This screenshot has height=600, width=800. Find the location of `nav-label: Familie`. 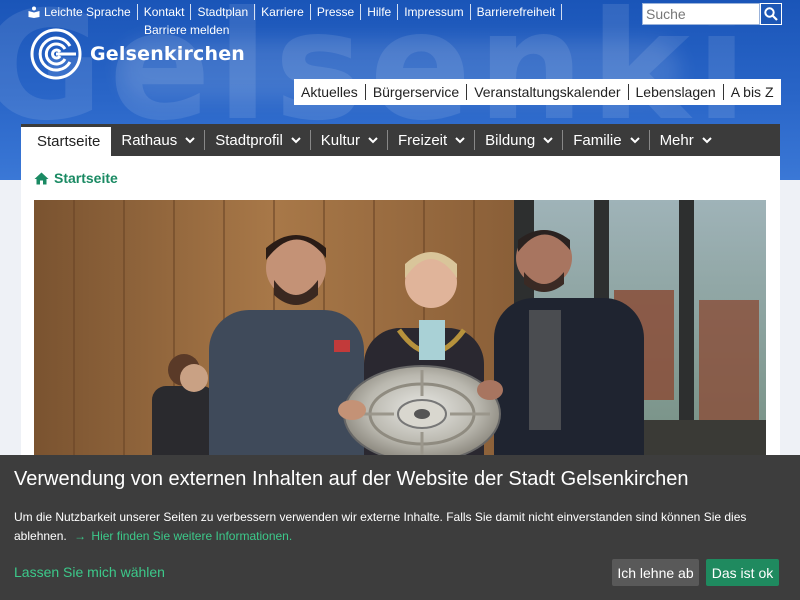

nav-label: Familie is located at coordinates (597, 140).